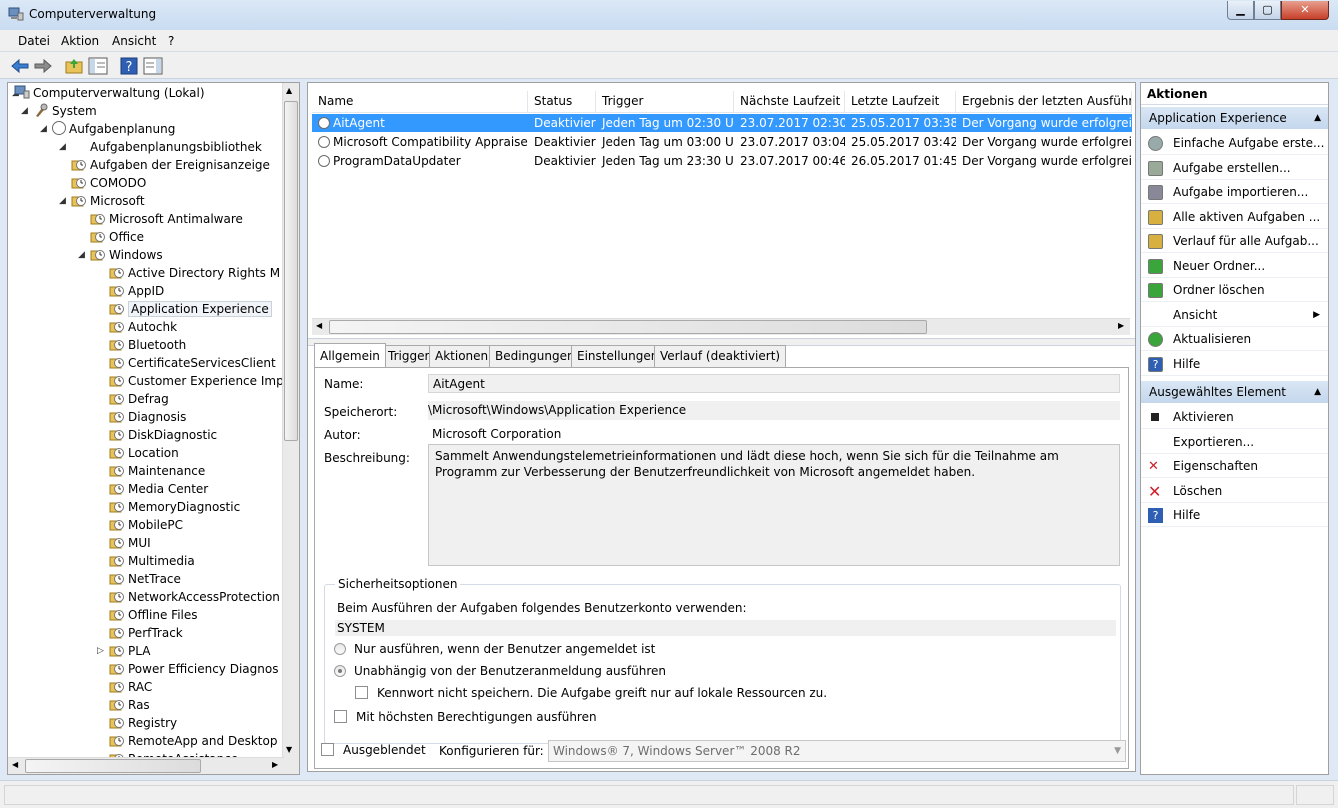 This screenshot has width=1338, height=808. What do you see at coordinates (462, 356) in the screenshot?
I see `tab-actions: Aktionen` at bounding box center [462, 356].